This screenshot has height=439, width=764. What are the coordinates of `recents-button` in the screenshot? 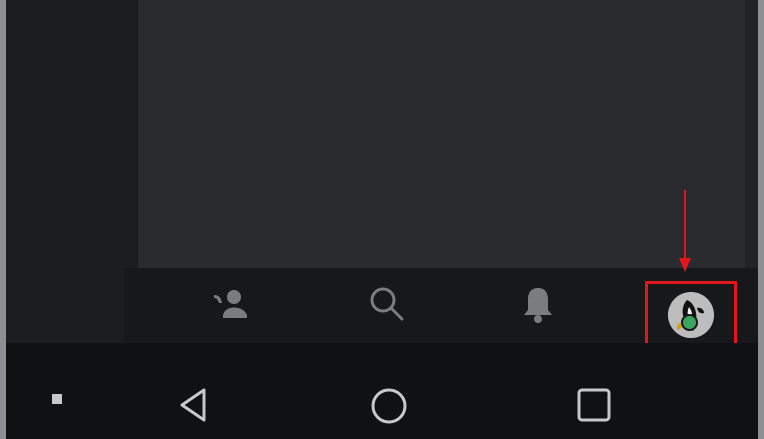 It's located at (594, 405).